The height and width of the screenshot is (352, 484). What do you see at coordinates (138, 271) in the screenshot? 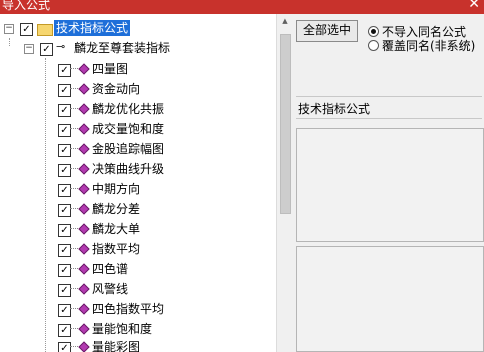
I see `tree-item: ✓ 四色谱` at bounding box center [138, 271].